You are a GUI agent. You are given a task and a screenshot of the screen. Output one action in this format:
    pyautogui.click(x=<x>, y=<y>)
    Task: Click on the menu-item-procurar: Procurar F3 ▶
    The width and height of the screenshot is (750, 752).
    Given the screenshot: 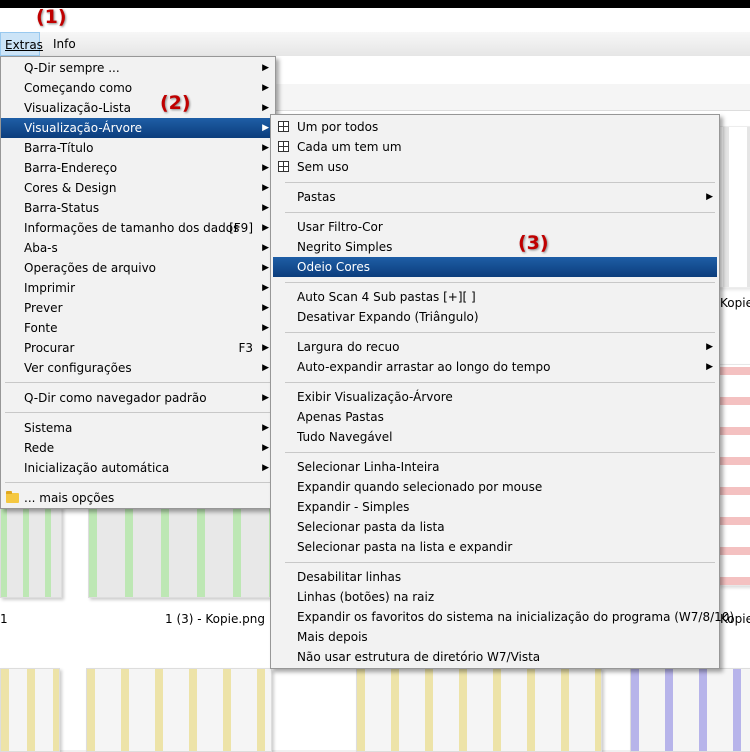 What is the action you would take?
    pyautogui.click(x=138, y=348)
    